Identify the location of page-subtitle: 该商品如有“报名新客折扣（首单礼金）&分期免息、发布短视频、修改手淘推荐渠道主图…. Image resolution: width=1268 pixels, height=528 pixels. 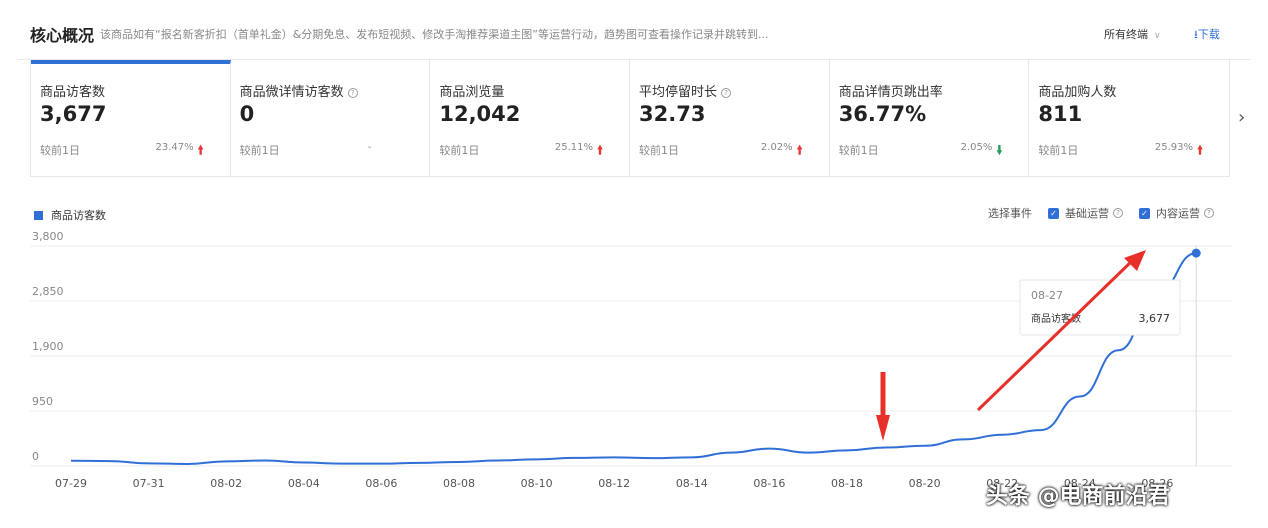
(434, 34).